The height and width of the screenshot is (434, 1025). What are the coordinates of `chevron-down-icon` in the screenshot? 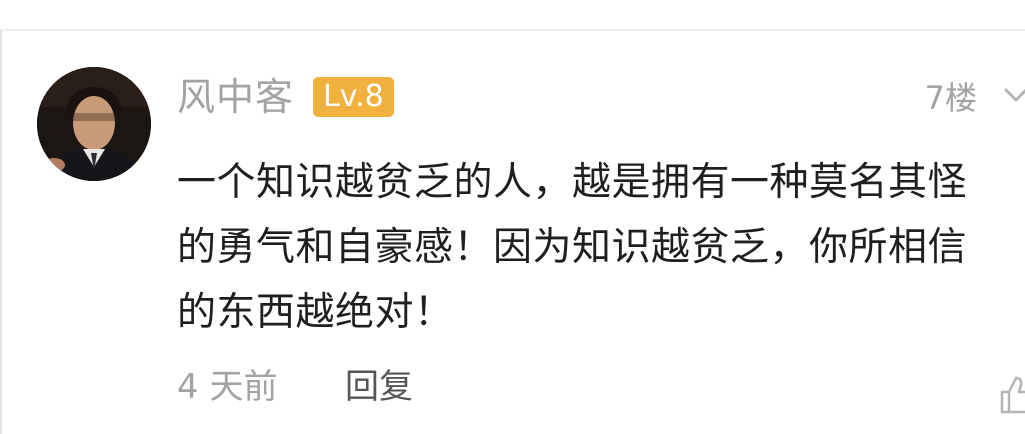 It's located at (1014, 97).